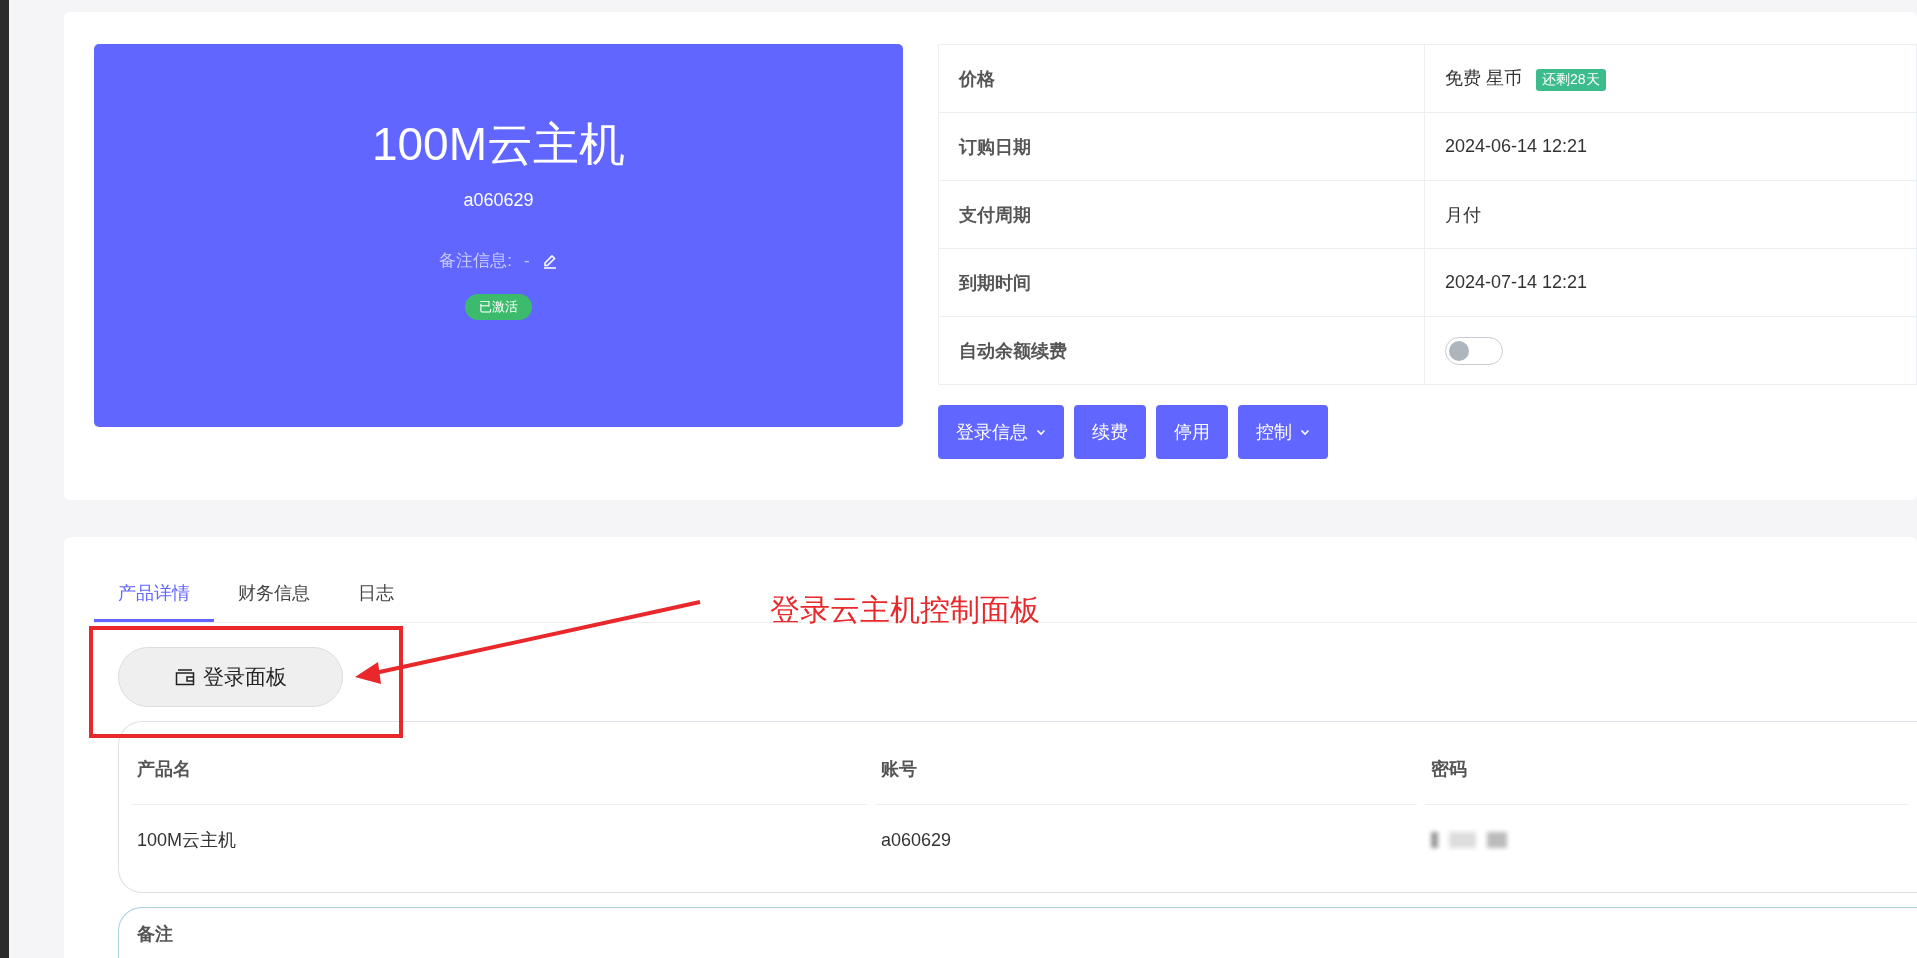 The width and height of the screenshot is (1917, 958). I want to click on column-header: 密码, so click(1667, 769).